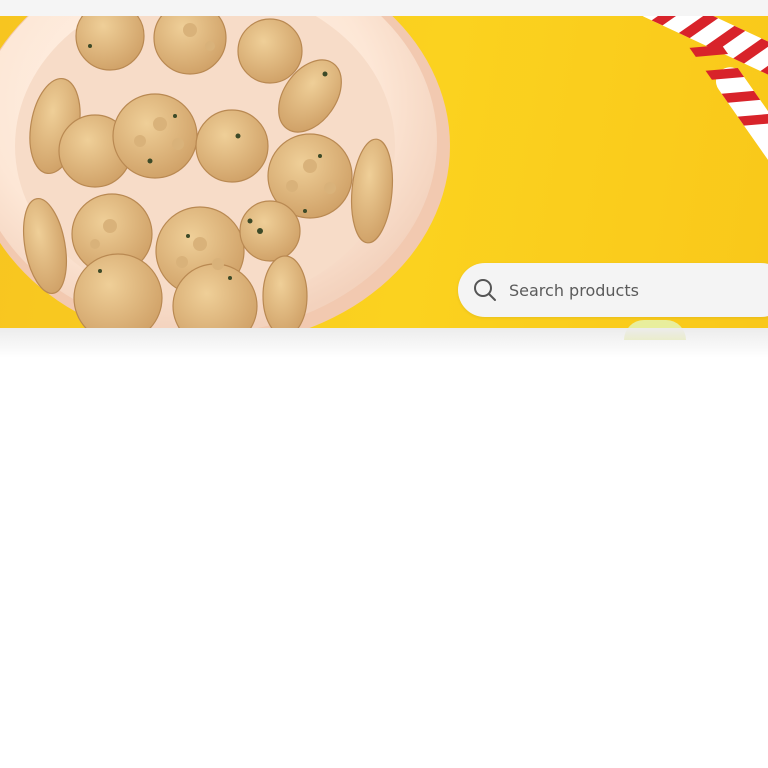 The image size is (768, 768). What do you see at coordinates (384, 8) in the screenshot?
I see `top-strip` at bounding box center [384, 8].